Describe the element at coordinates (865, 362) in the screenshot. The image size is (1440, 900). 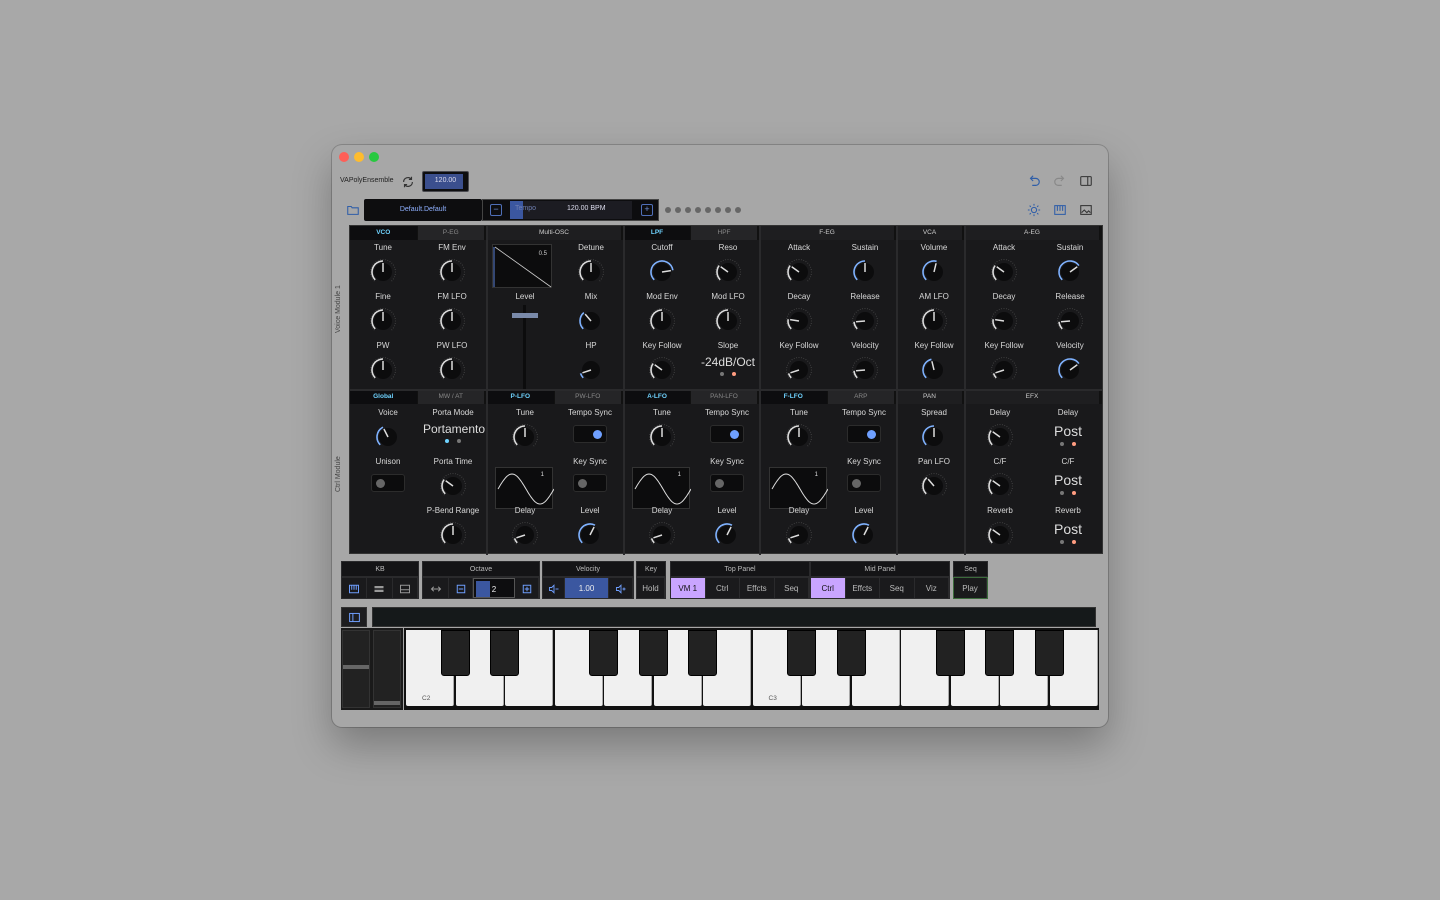
I see `knob-f-velocity: Velocity` at that location.